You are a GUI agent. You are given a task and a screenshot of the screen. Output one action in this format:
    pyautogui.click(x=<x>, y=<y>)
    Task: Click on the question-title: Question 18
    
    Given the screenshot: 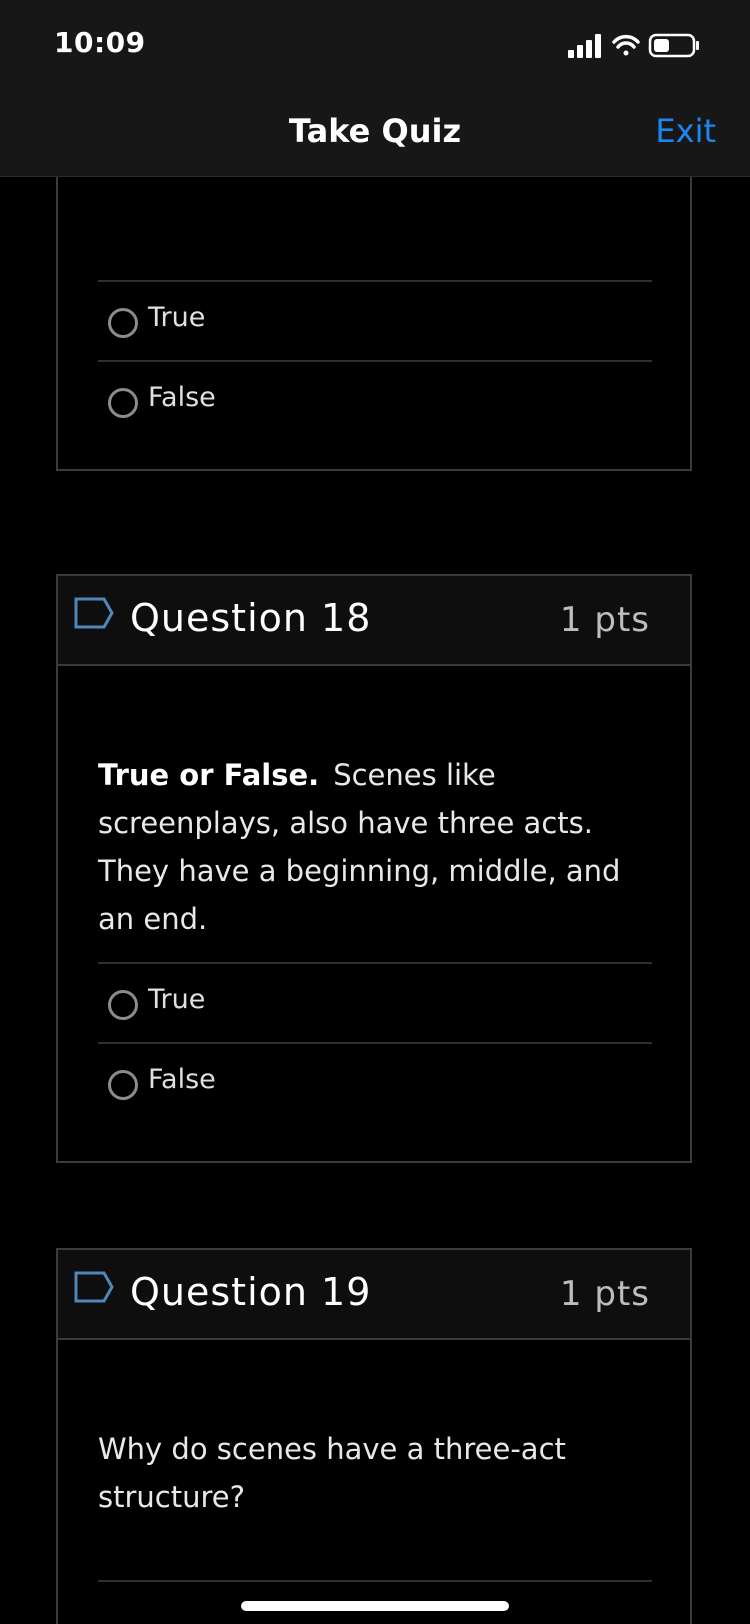 What is the action you would take?
    pyautogui.click(x=251, y=618)
    